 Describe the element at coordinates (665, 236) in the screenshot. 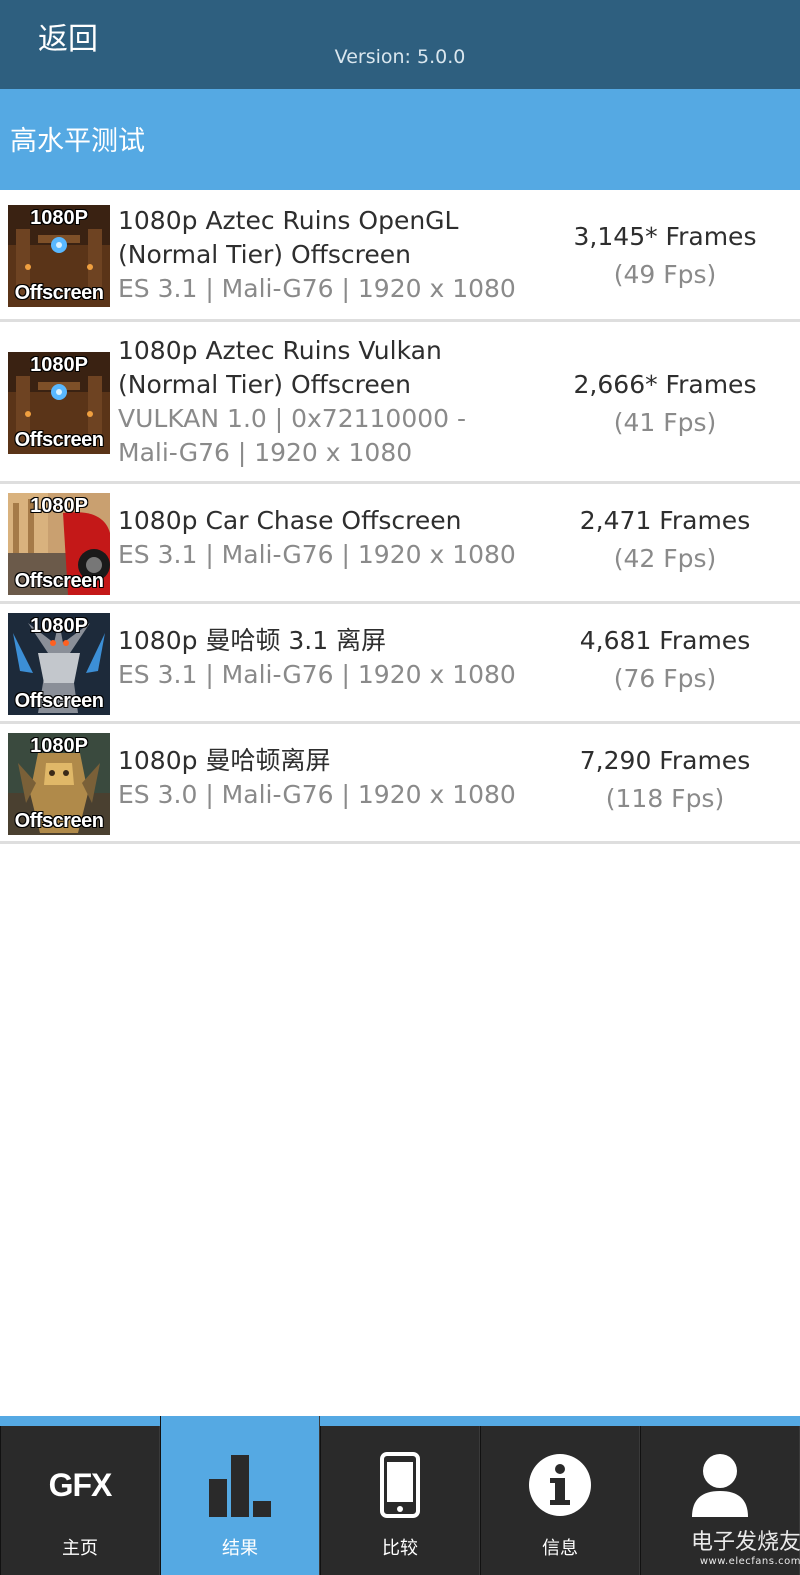

I see `frames-value: 3,145* Frames` at that location.